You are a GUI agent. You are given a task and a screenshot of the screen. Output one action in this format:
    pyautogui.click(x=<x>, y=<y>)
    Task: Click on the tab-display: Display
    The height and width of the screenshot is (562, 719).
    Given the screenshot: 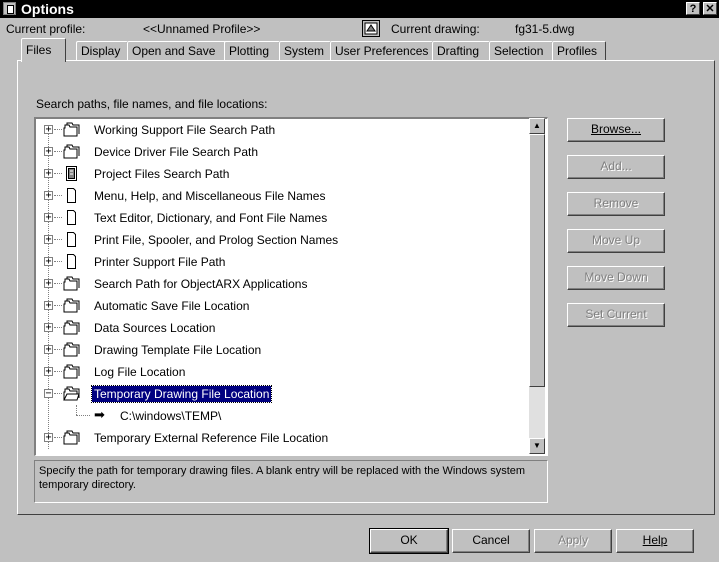 What is the action you would take?
    pyautogui.click(x=102, y=50)
    